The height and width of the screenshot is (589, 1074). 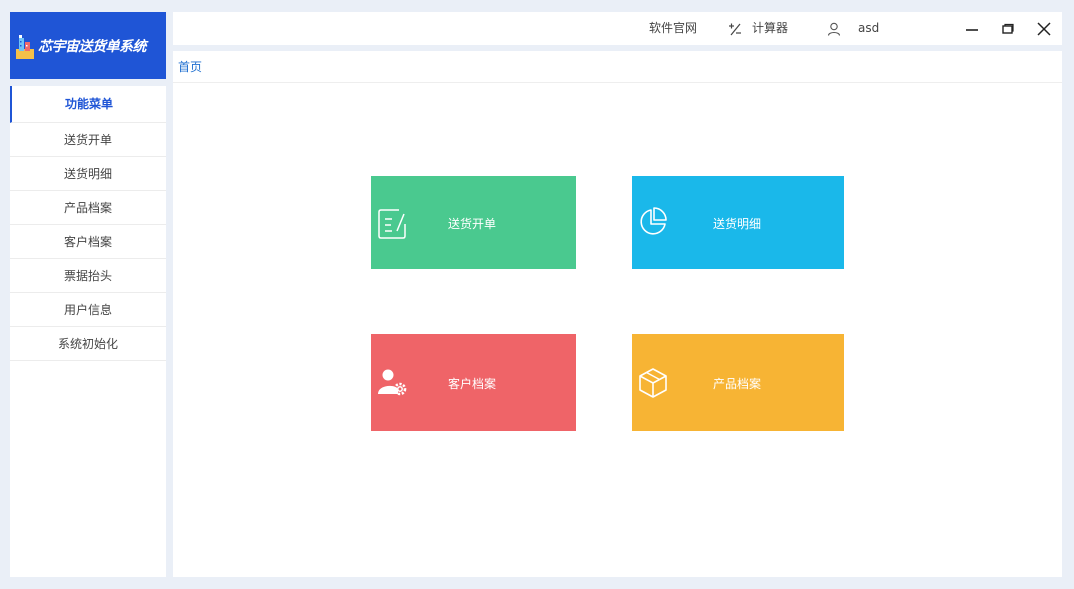 I want to click on user-icon, so click(x=834, y=29).